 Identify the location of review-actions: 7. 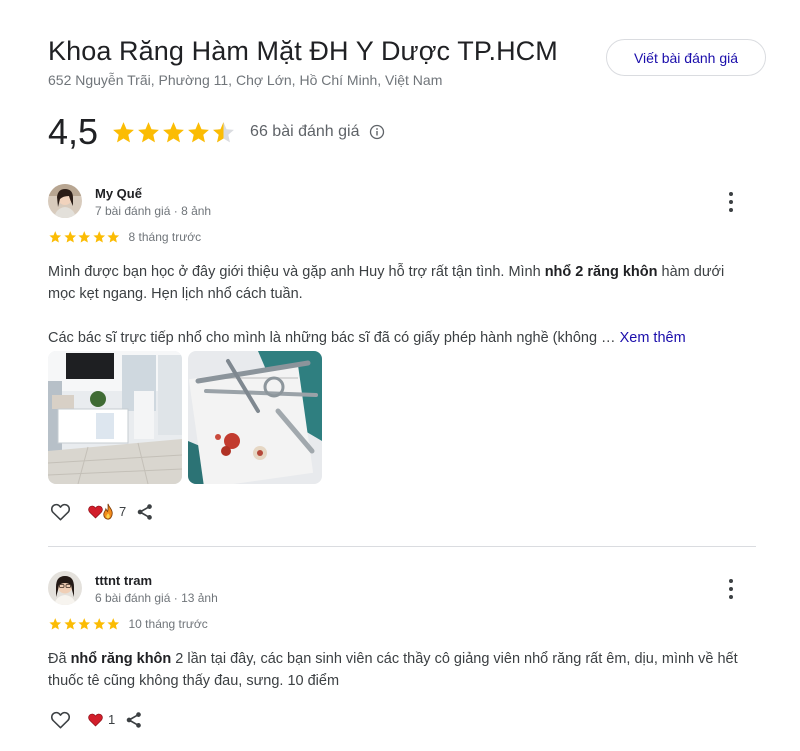
(102, 511).